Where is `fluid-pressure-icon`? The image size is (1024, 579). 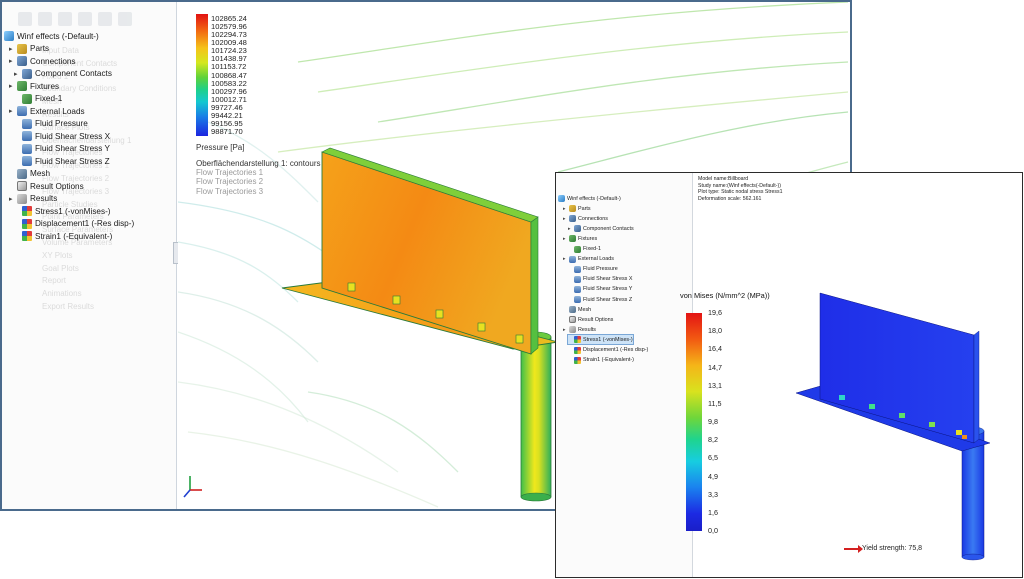
fluid-pressure-icon is located at coordinates (577, 269).